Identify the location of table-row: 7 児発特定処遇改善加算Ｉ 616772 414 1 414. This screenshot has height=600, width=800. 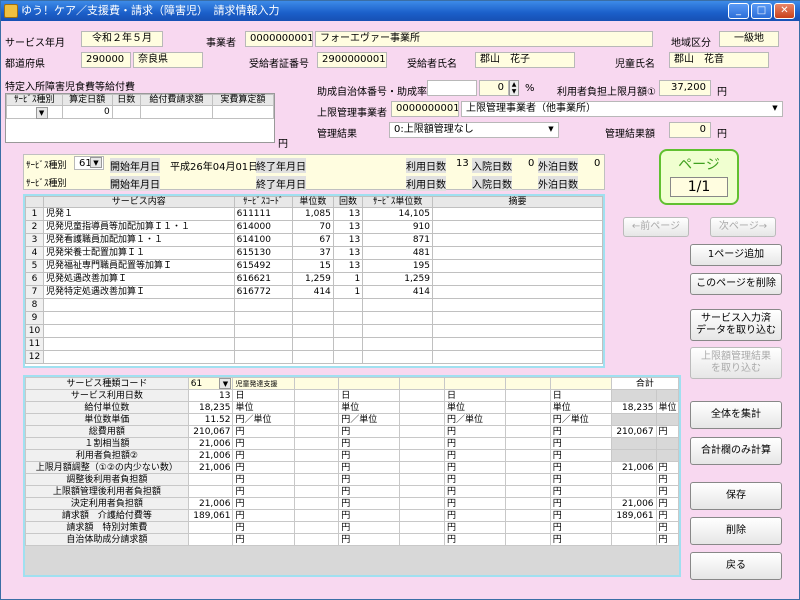
(314, 292).